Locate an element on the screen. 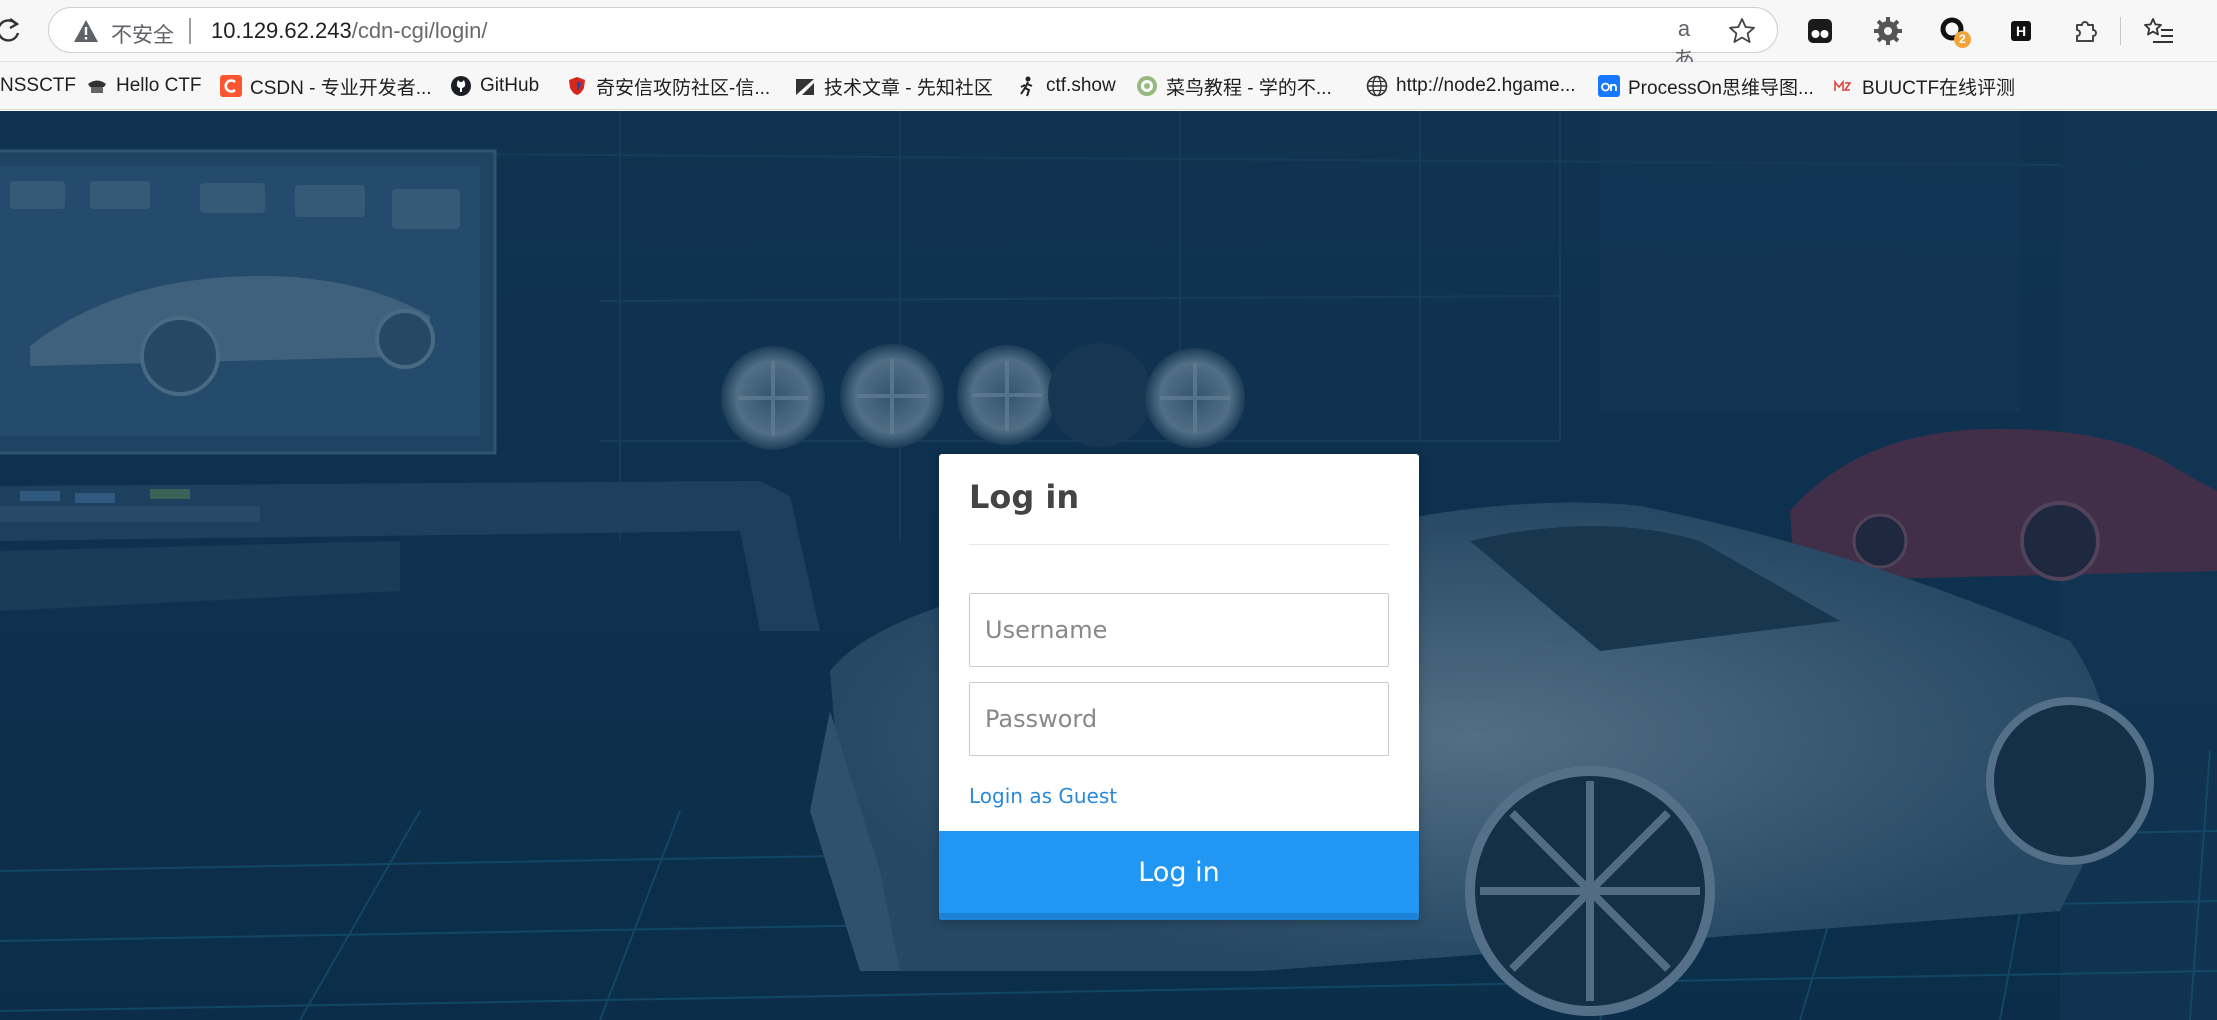 The height and width of the screenshot is (1020, 2217). bookmark-label: ctf.show is located at coordinates (1081, 85).